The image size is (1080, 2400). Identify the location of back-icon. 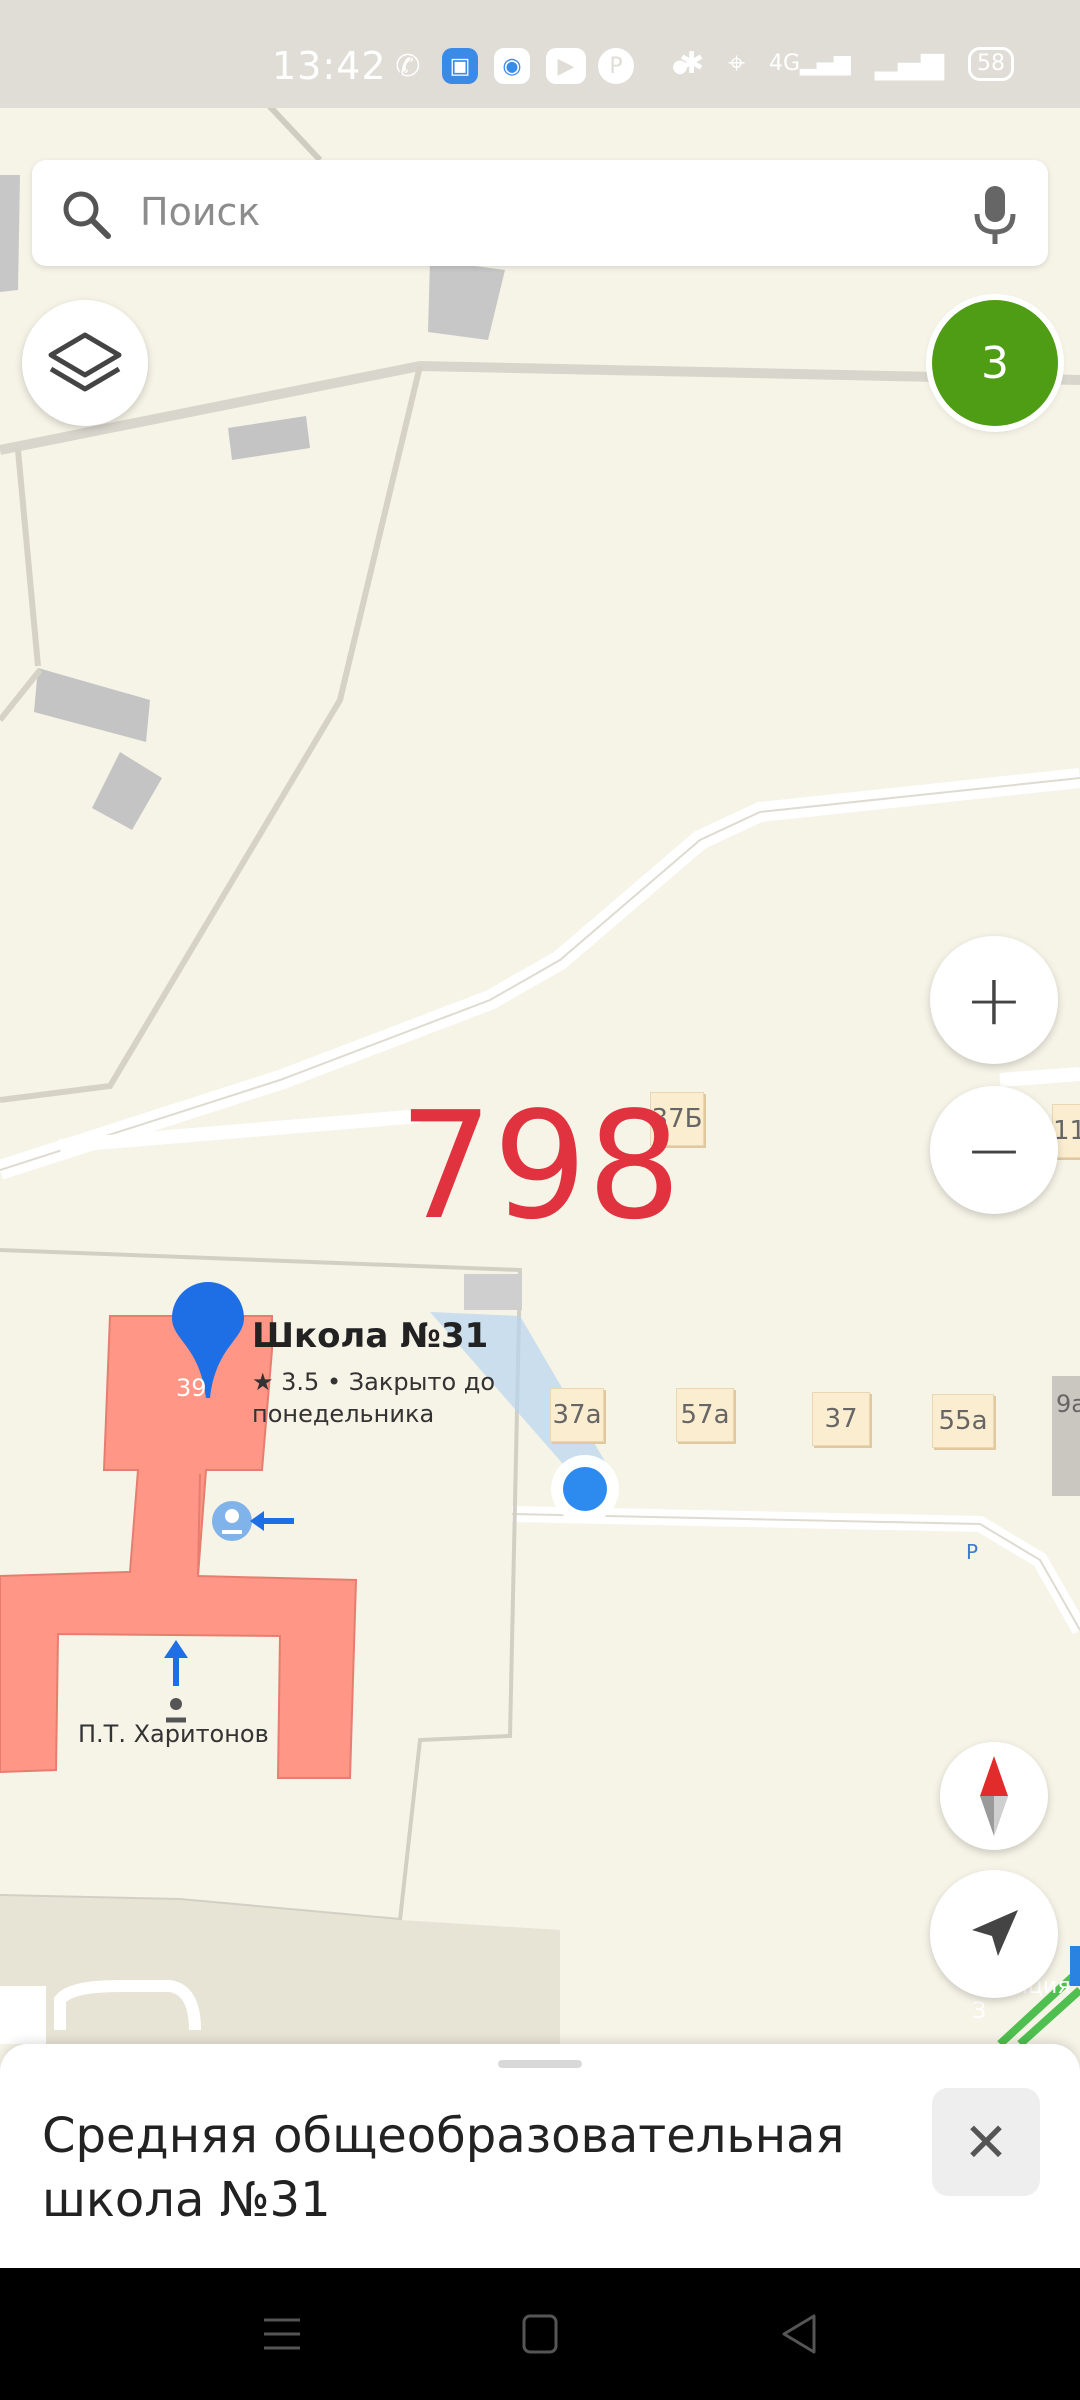
(799, 2334).